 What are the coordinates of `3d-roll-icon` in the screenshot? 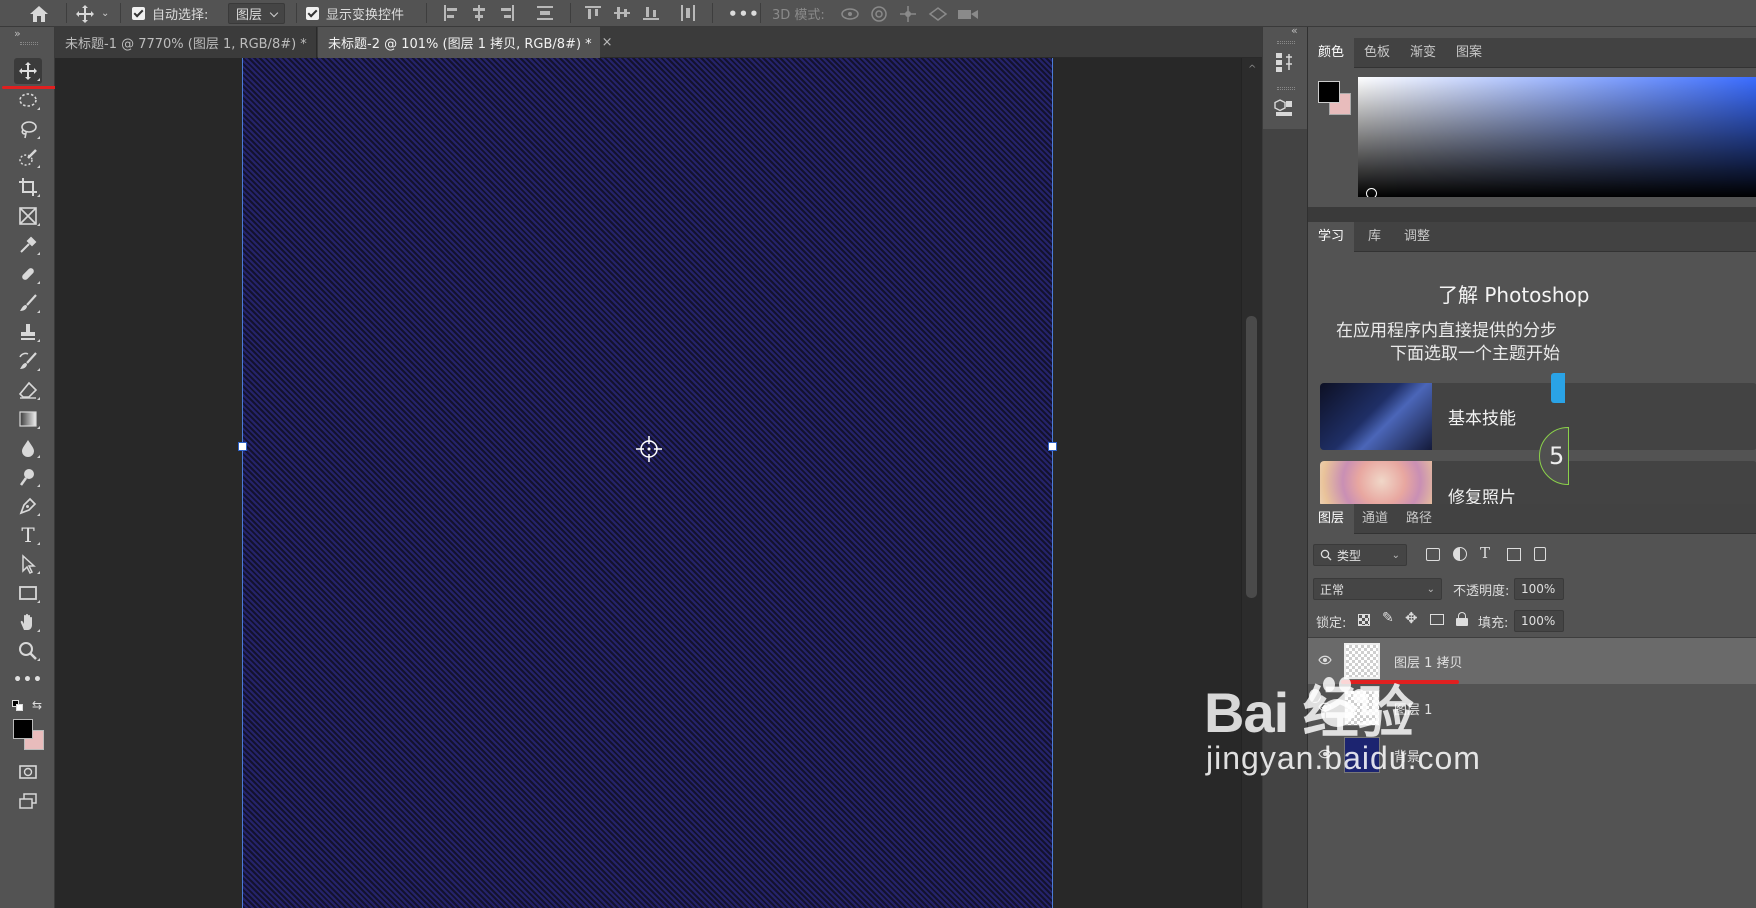 It's located at (879, 13).